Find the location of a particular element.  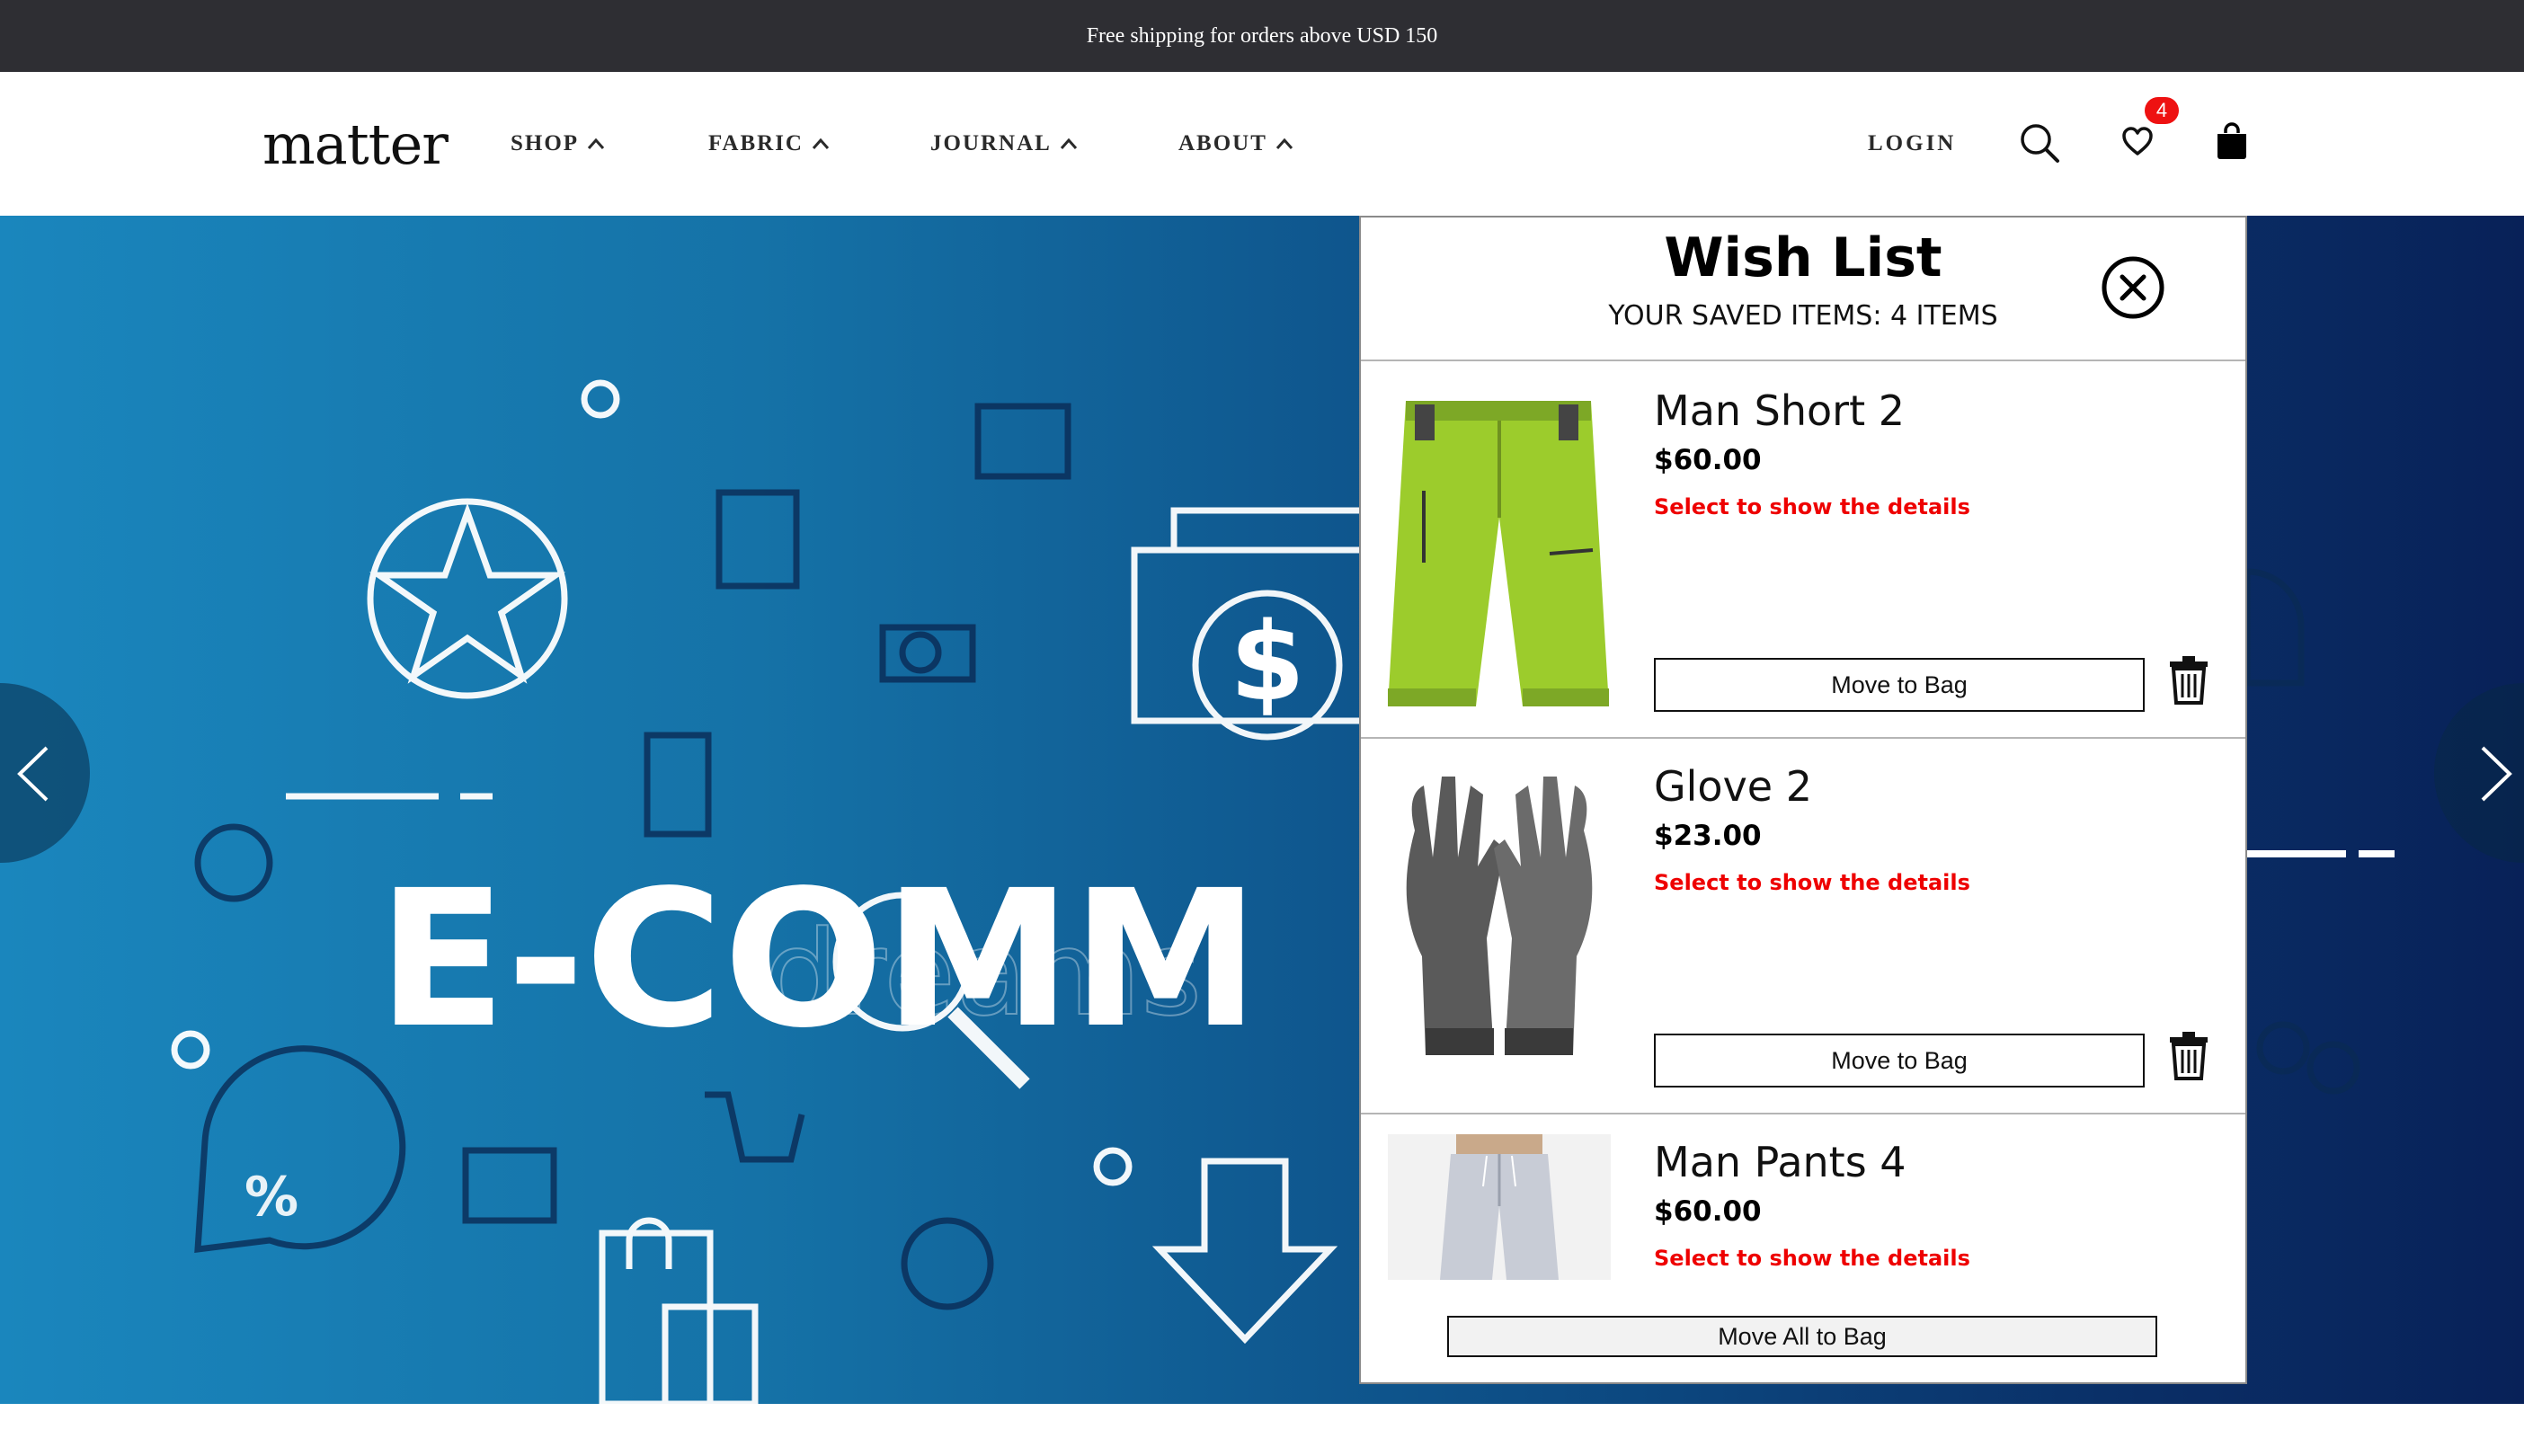

site-logo: matter is located at coordinates (355, 144).